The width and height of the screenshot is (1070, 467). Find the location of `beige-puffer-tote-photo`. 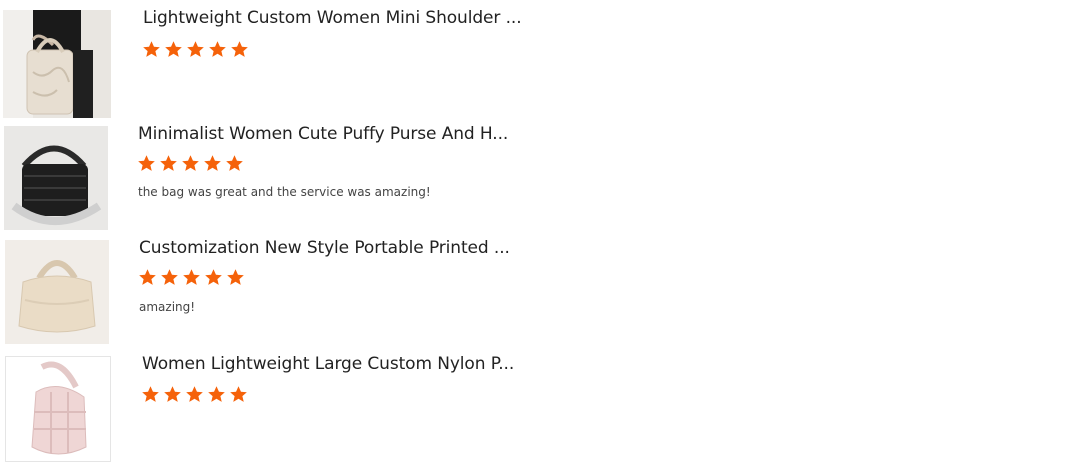

beige-puffer-tote-photo is located at coordinates (57, 292).